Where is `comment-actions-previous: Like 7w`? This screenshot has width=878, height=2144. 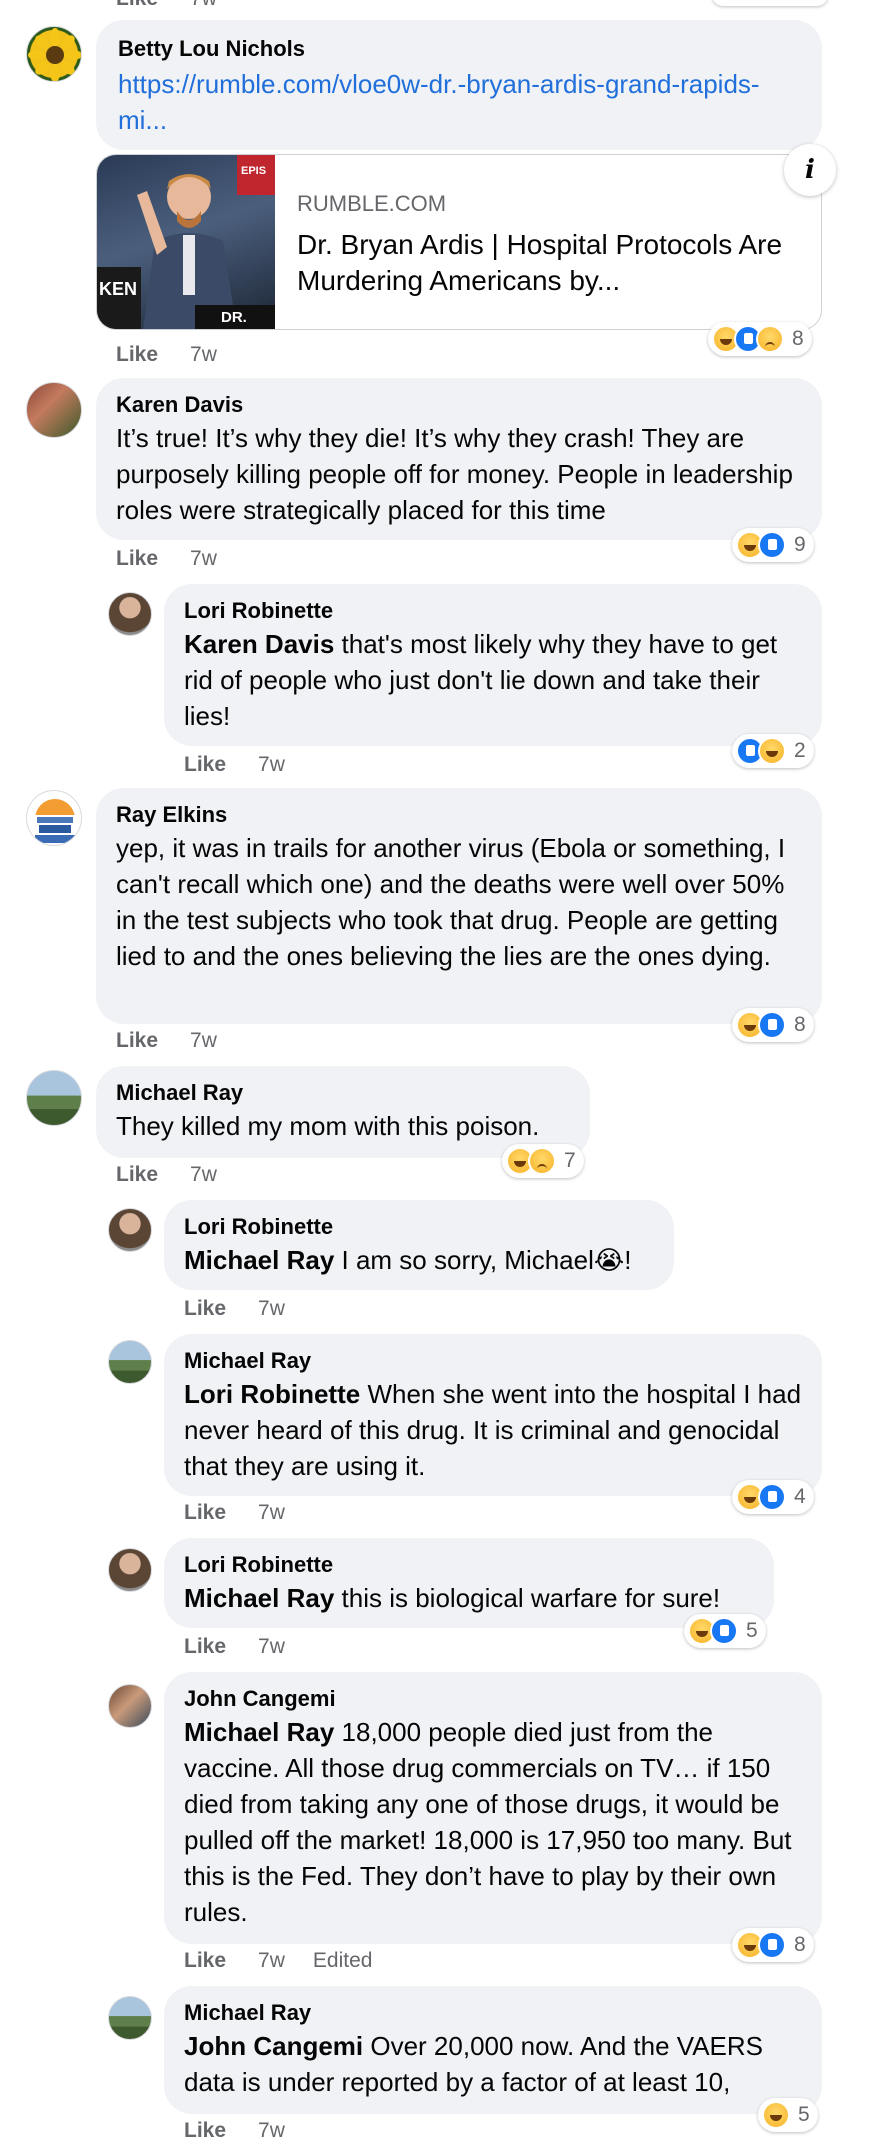
comment-actions-previous: Like 7w is located at coordinates (166, 6).